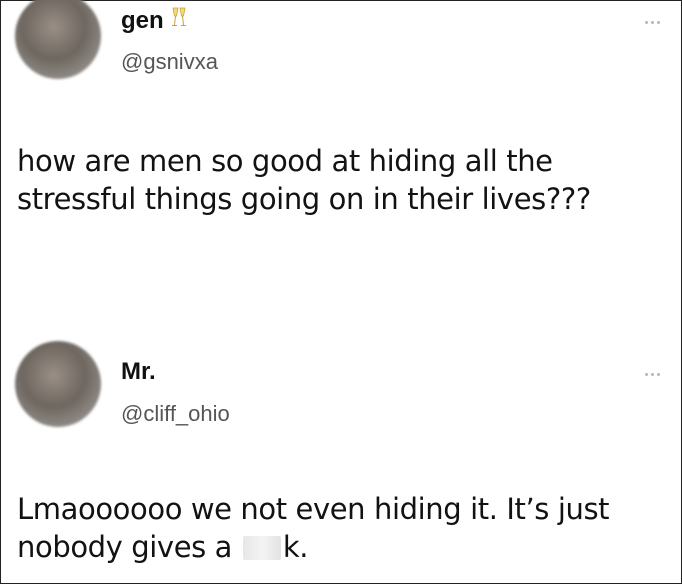  Describe the element at coordinates (175, 414) in the screenshot. I see `handle: @cliff_ohio` at that location.